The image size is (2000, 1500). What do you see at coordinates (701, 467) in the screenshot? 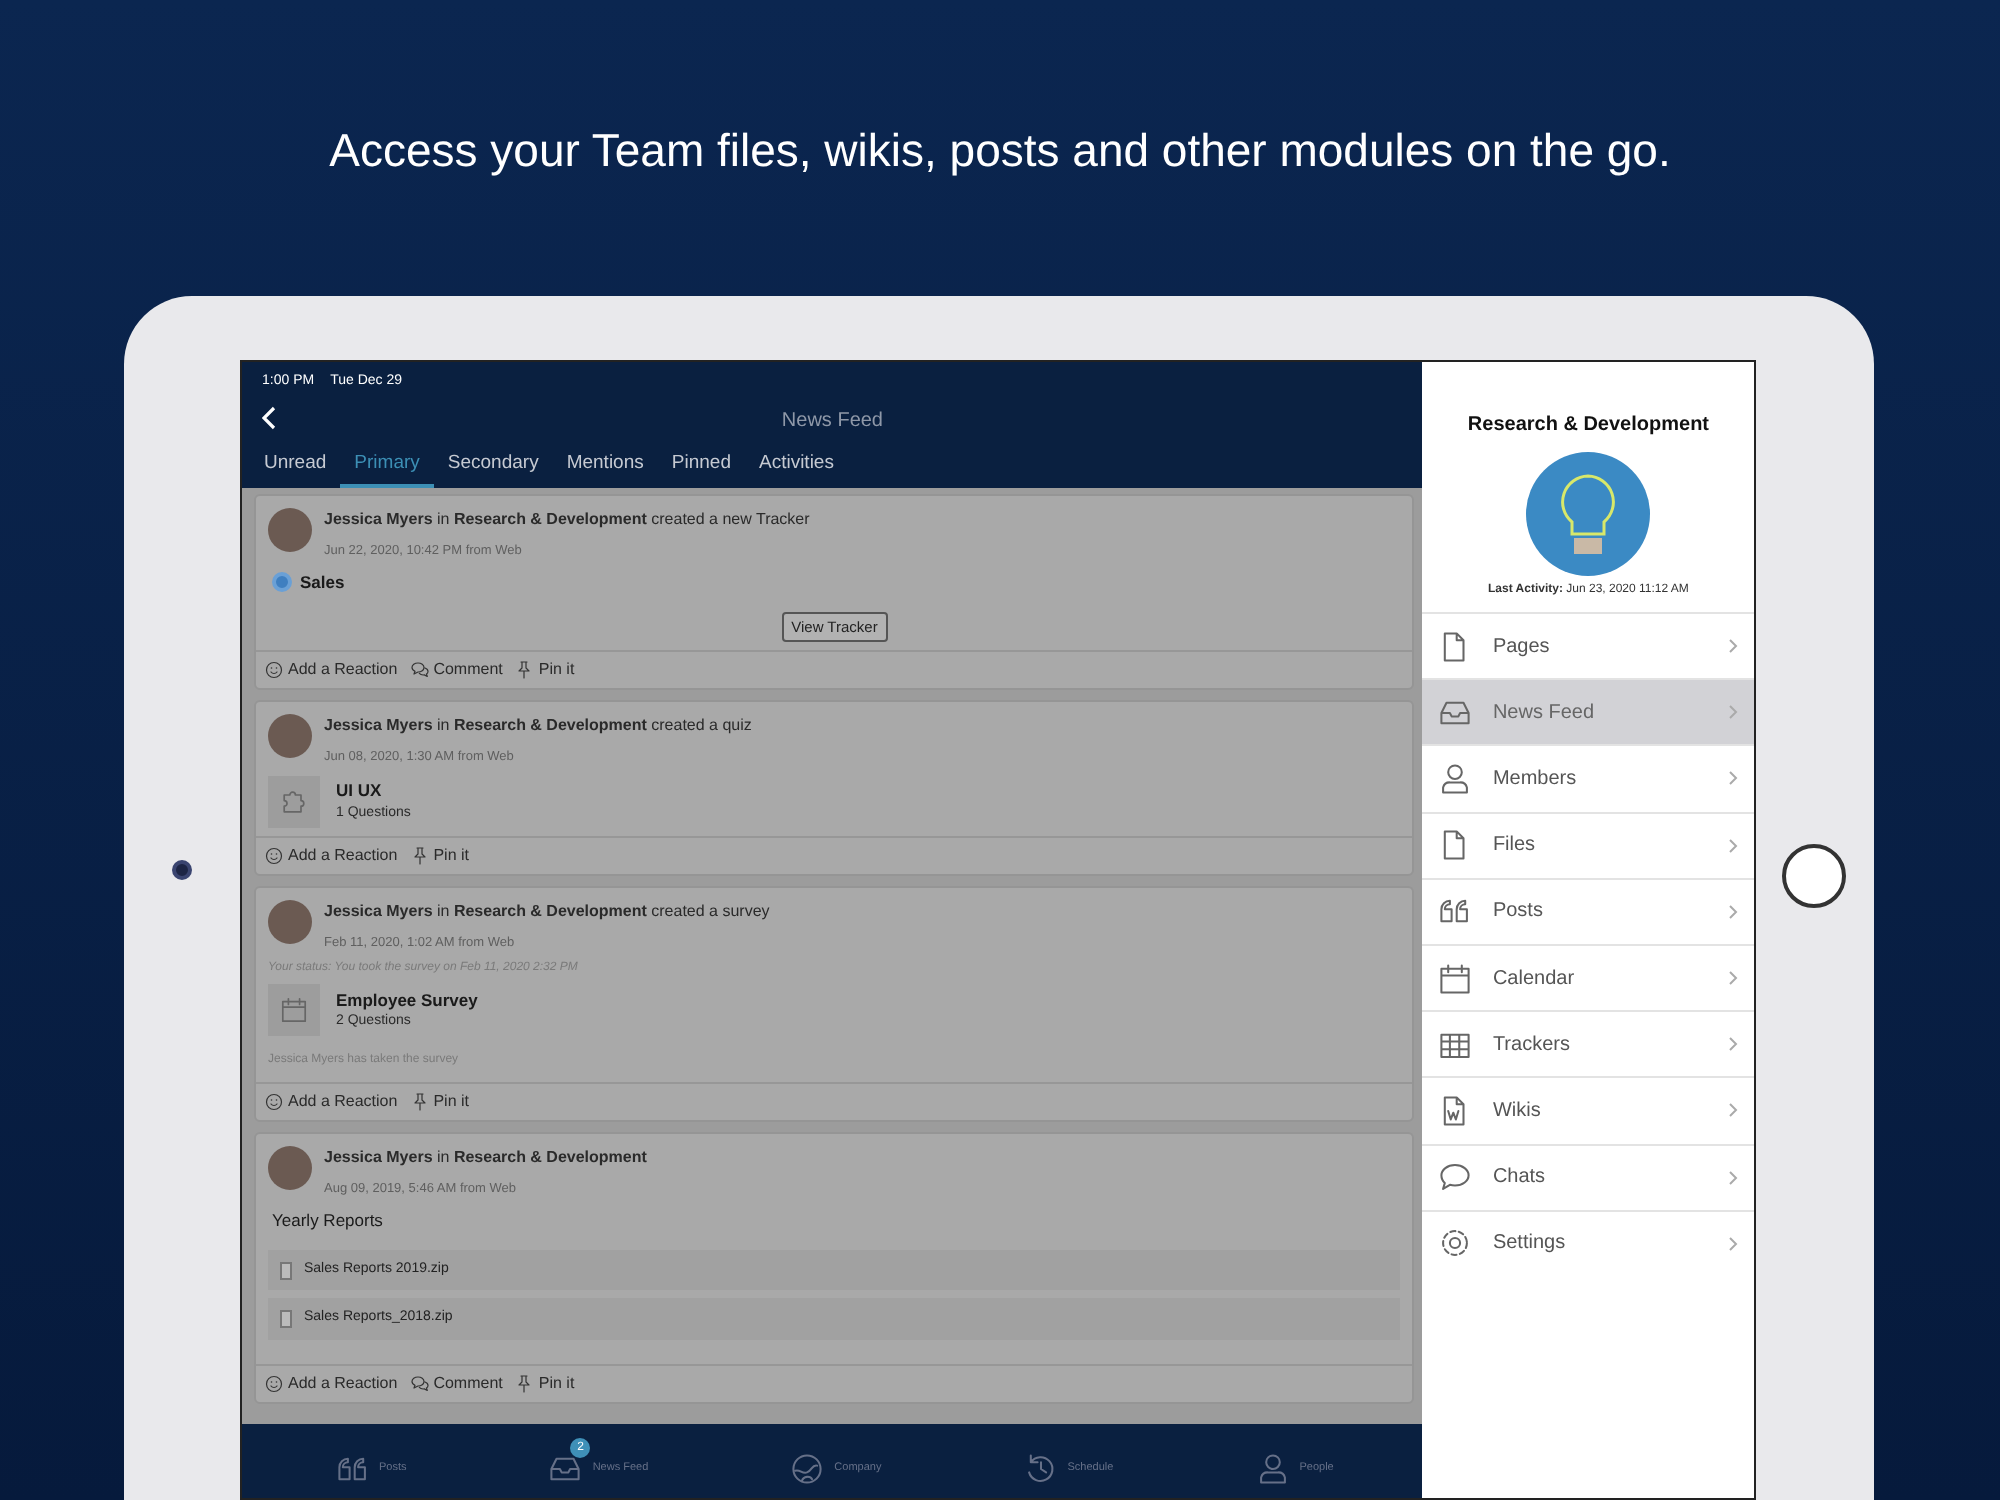
I see `tab: Pinned` at bounding box center [701, 467].